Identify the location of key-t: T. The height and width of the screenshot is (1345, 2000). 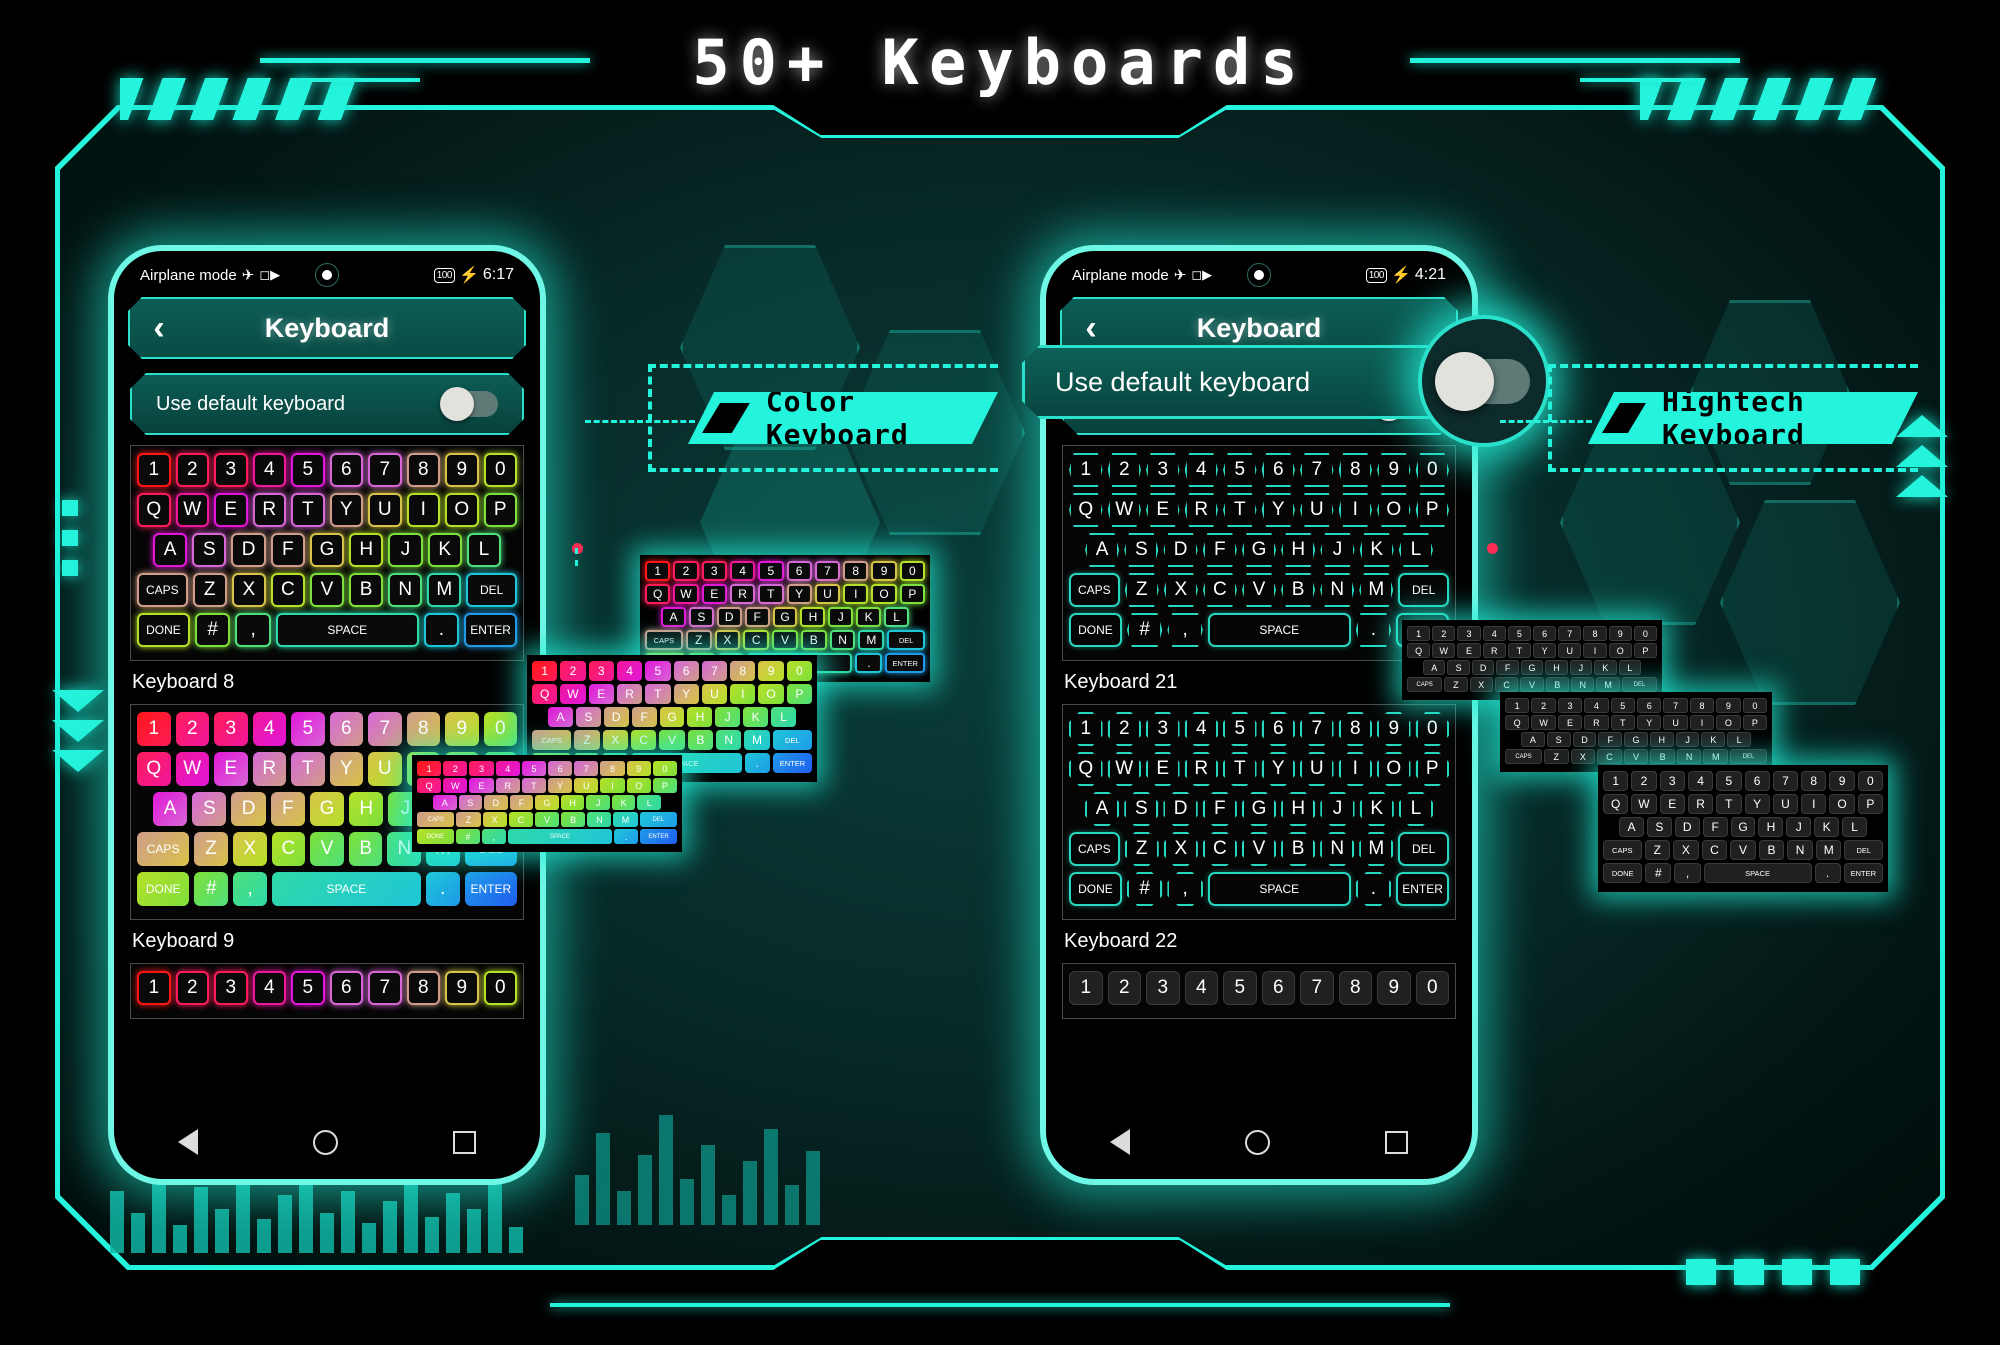
(308, 769).